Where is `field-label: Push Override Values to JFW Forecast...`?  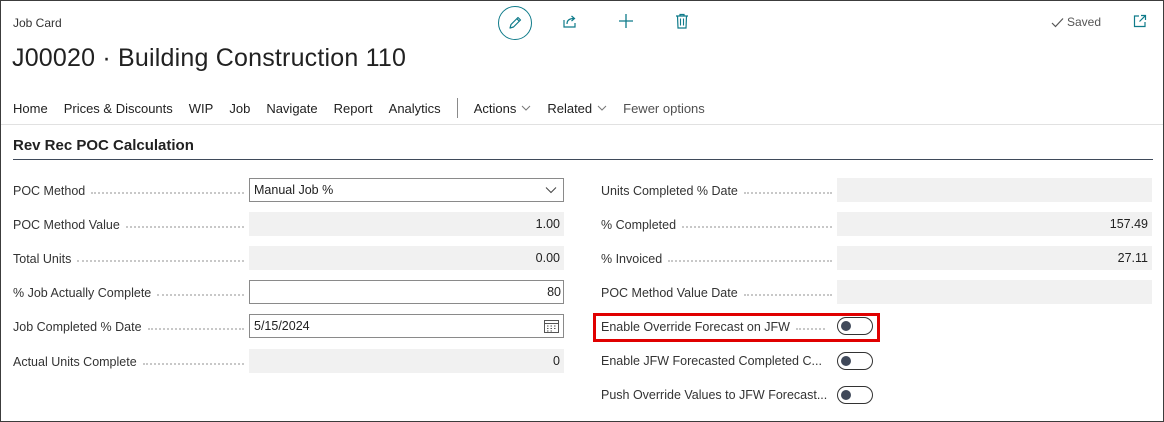 field-label: Push Override Values to JFW Forecast... is located at coordinates (714, 395).